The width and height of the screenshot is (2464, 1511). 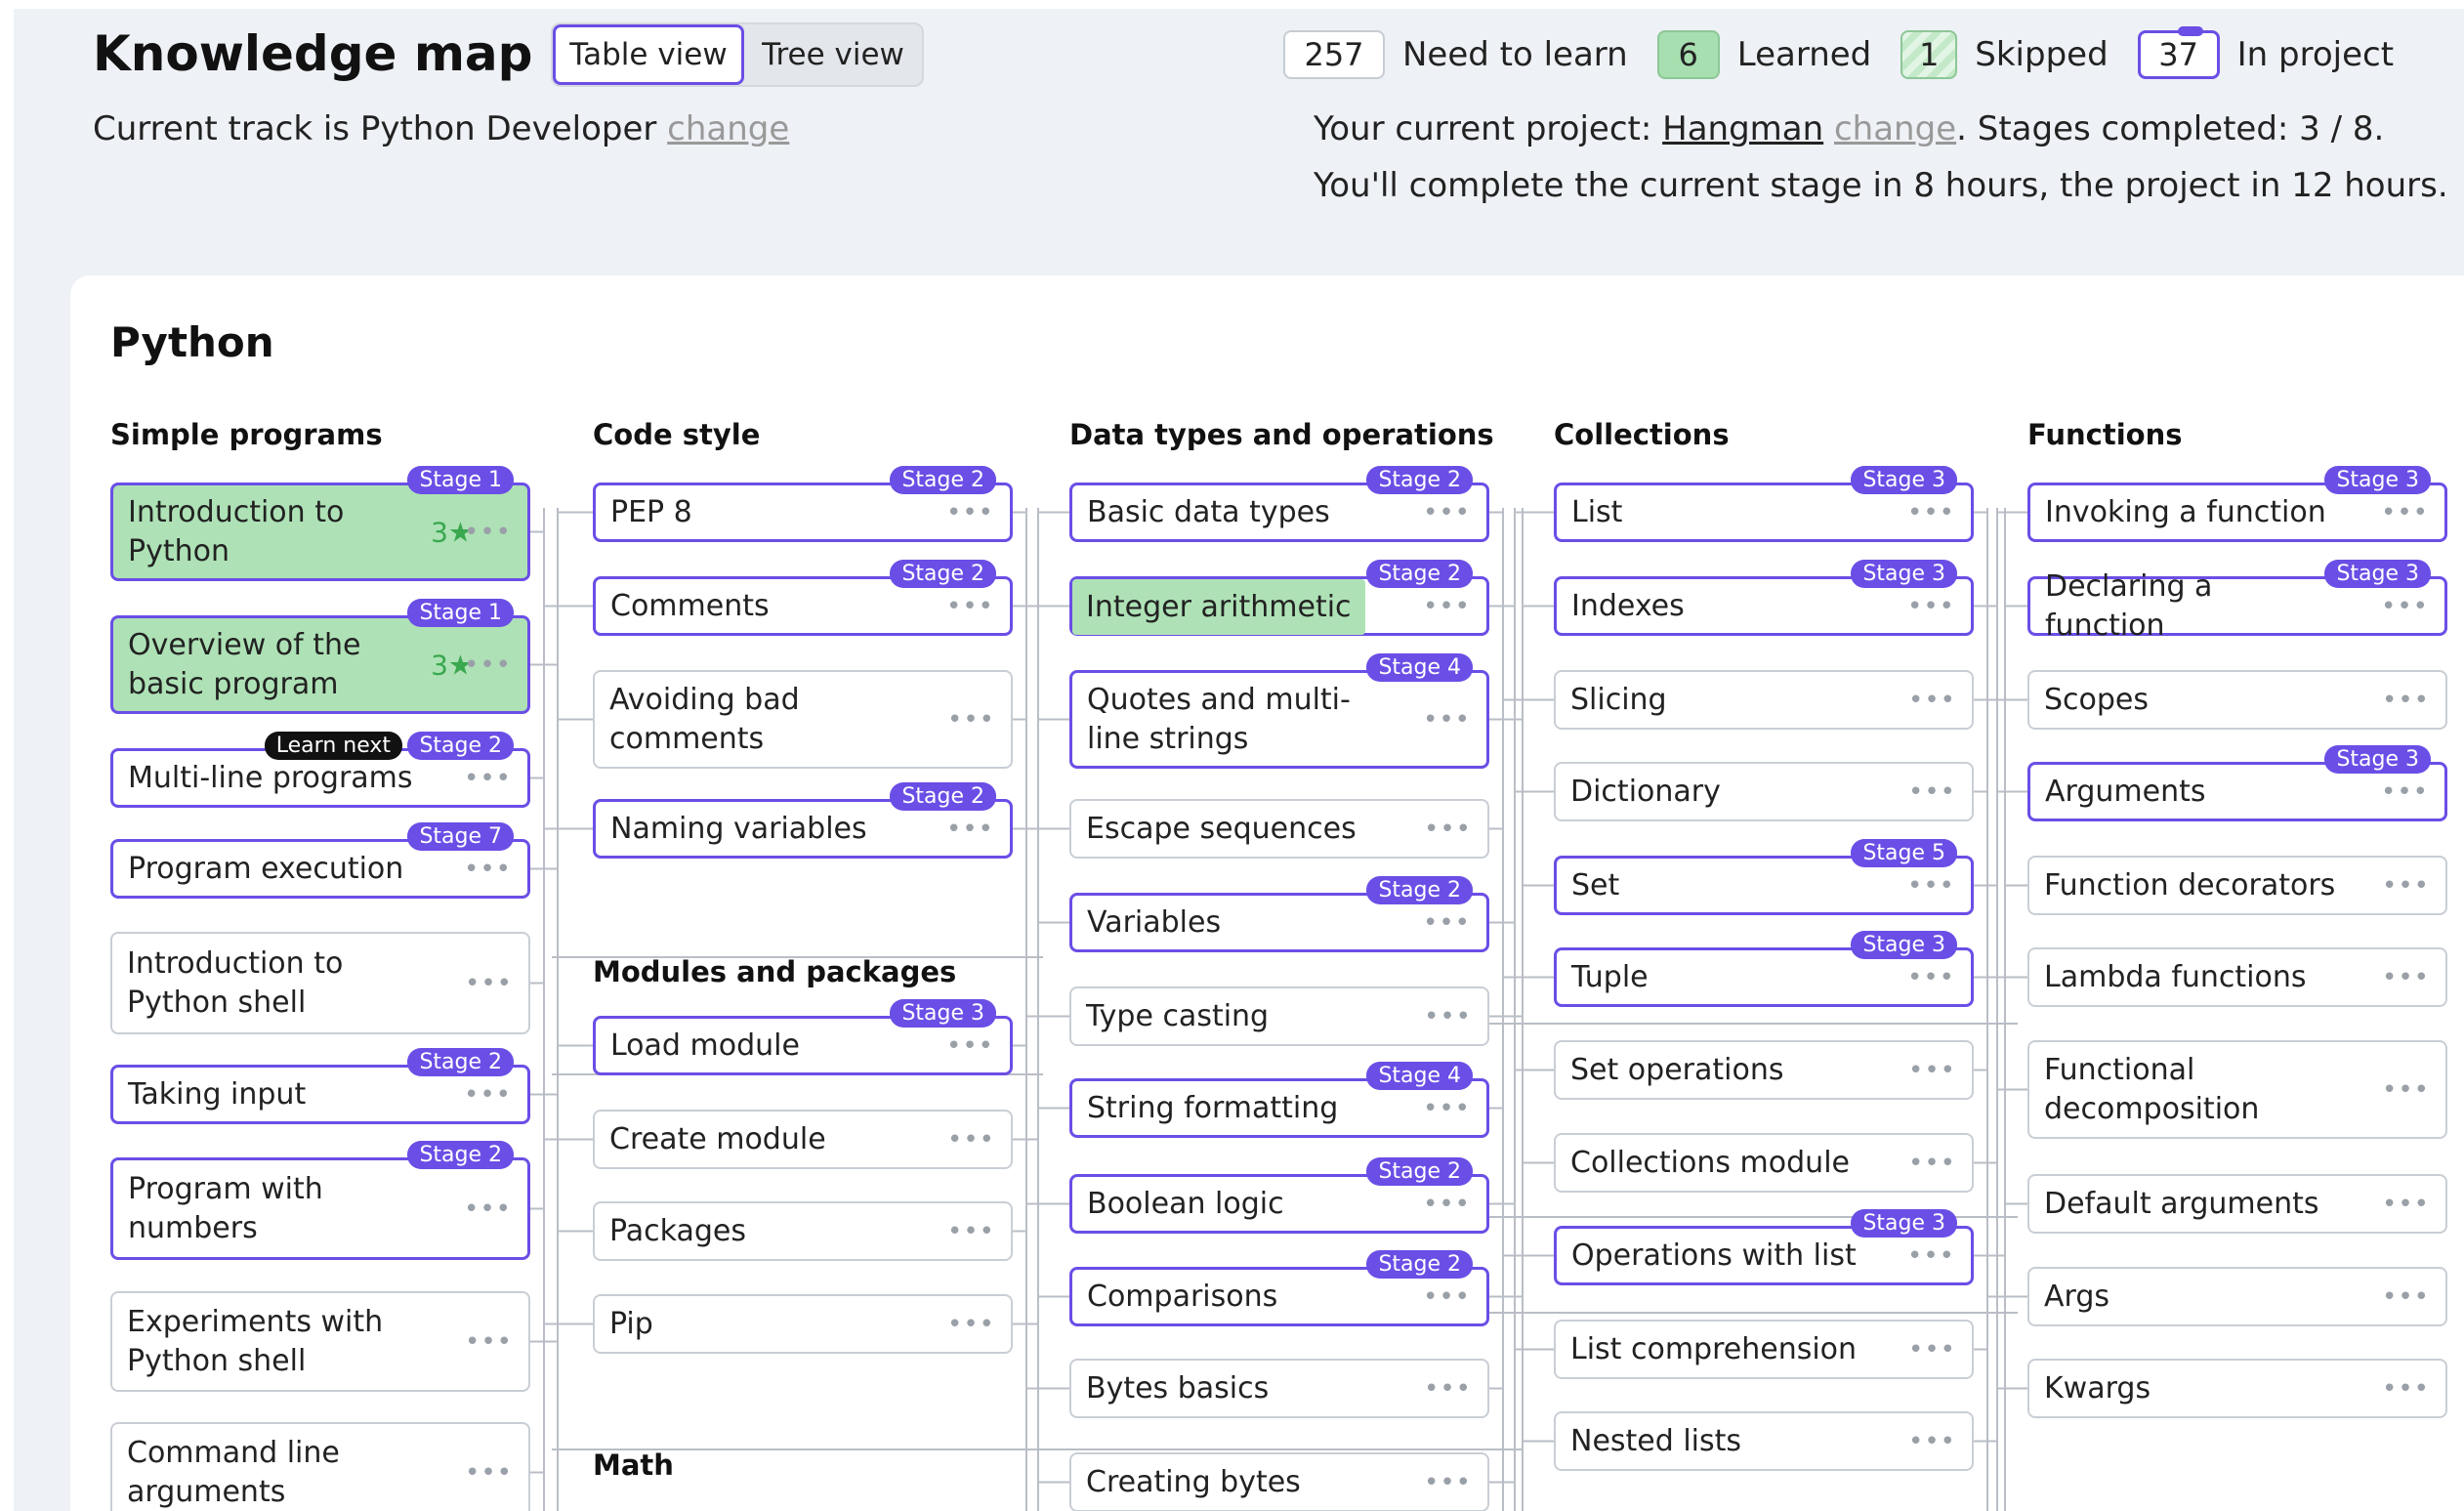 I want to click on topic-card: Quotes and multi-line strings ••• Stage 4, so click(x=1279, y=711).